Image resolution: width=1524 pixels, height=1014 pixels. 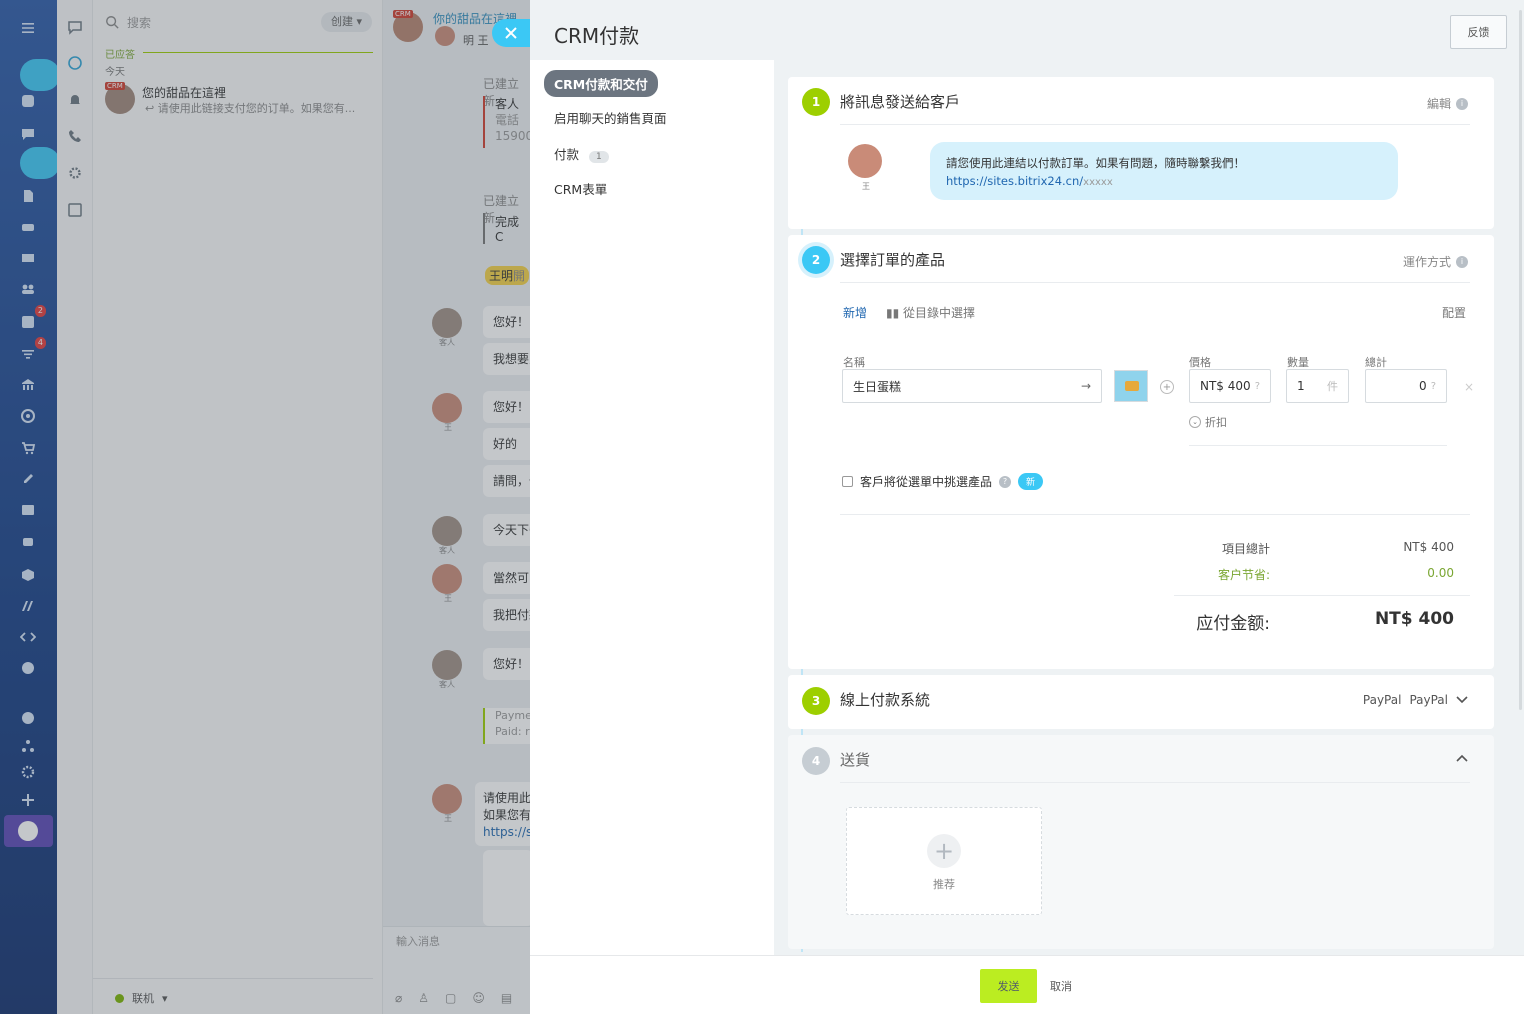 I want to click on product-name-input: 生日蛋糕 →, so click(x=972, y=386).